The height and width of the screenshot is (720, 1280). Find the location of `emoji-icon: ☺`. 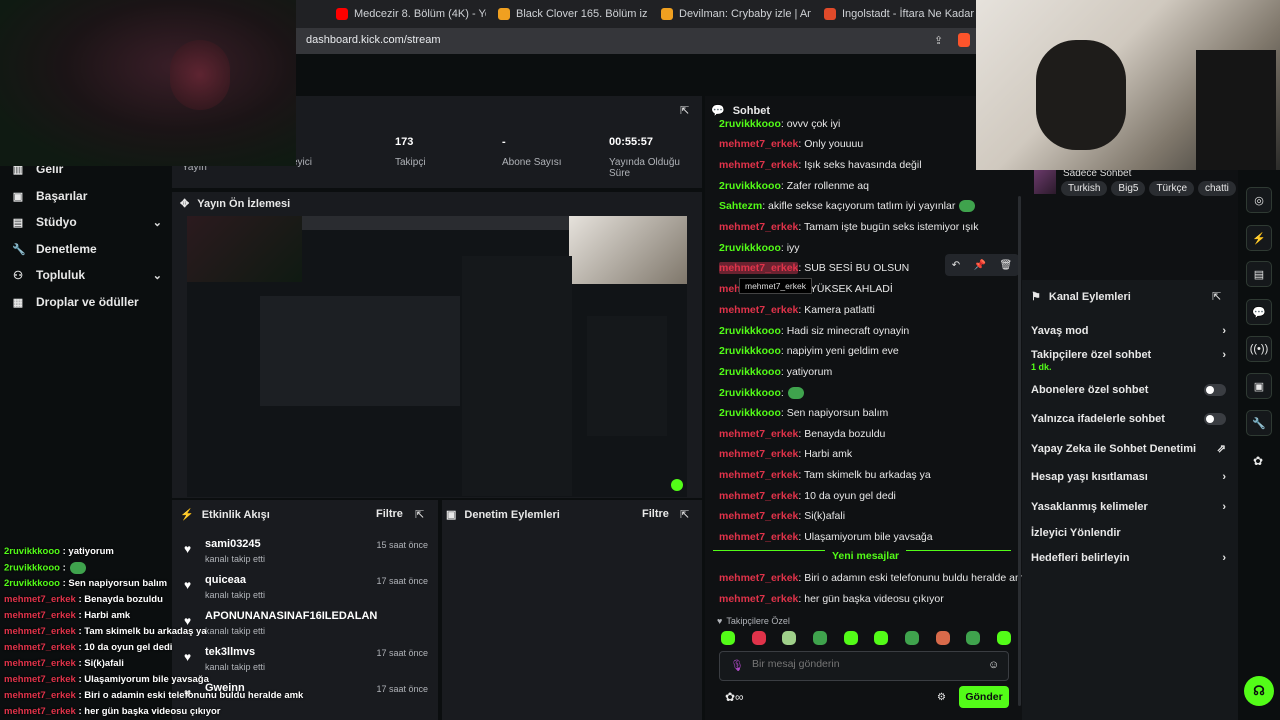

emoji-icon: ☺ is located at coordinates (993, 665).